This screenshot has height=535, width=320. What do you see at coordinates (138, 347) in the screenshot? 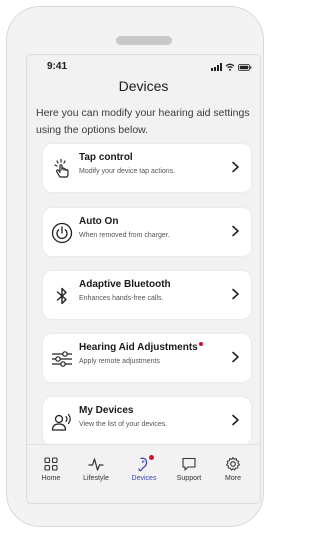
I see `hearing-aid-adjustments-label: Hearing Aid Adjustments` at bounding box center [138, 347].